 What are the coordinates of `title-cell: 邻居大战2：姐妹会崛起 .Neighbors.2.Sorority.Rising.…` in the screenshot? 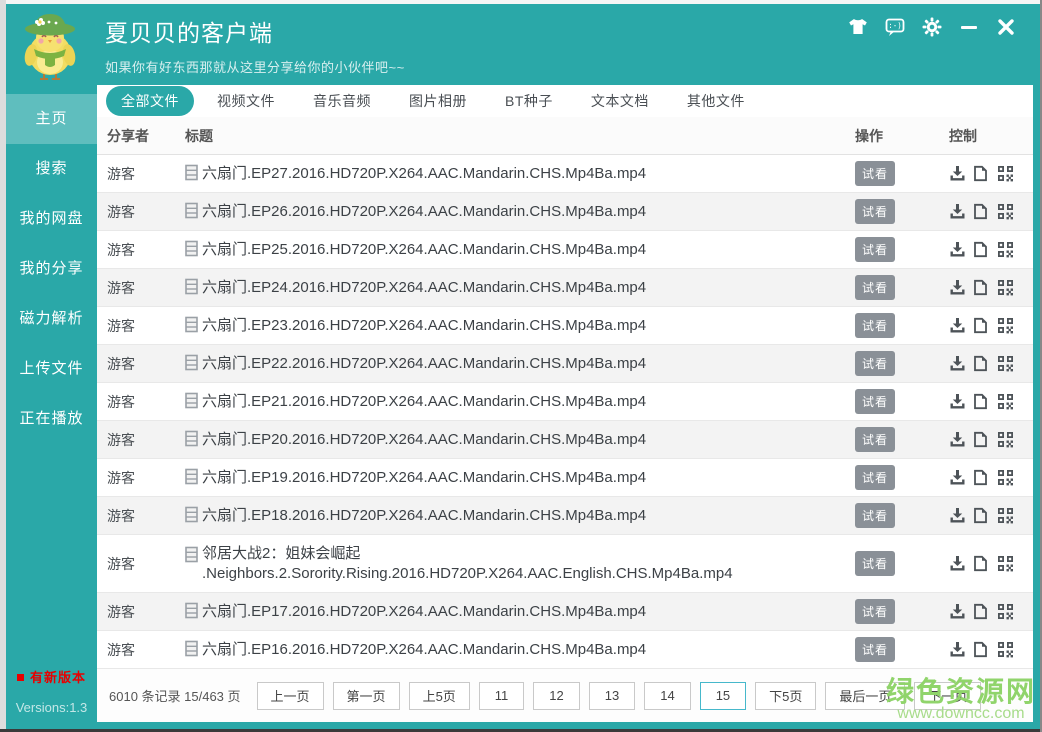 It's located at (511, 564).